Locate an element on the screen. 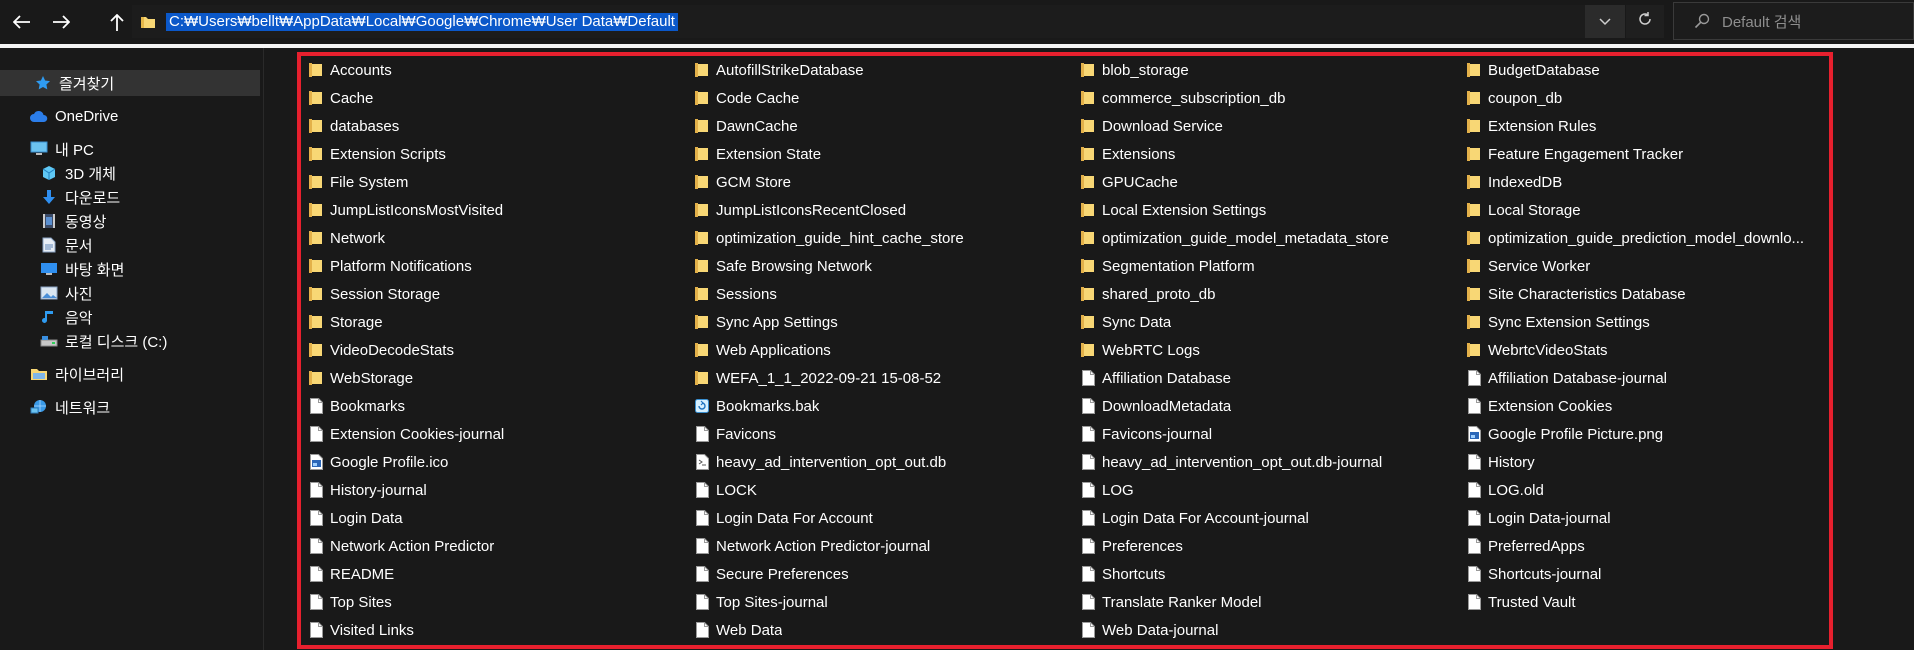 The width and height of the screenshot is (1914, 650). folder-item: Segmentation Platform is located at coordinates (1265, 266).